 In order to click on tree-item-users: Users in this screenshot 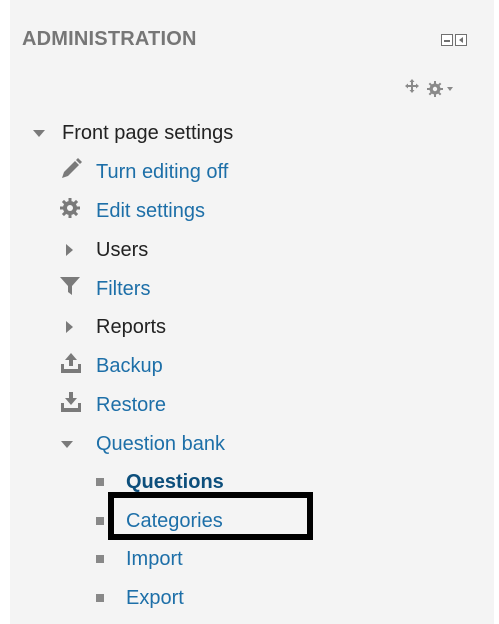, I will do `click(107, 250)`.